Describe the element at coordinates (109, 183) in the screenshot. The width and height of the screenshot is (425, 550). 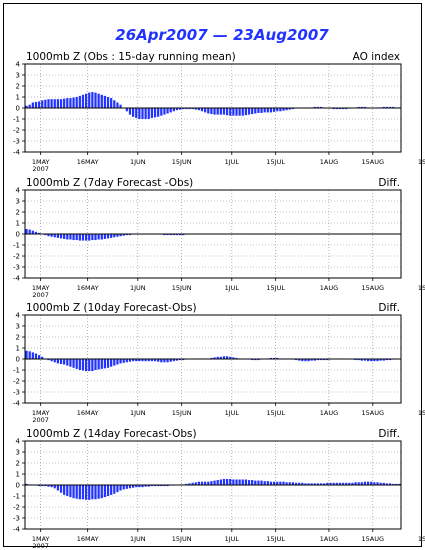
I see `panel-title: 1000mb Z (7day Forecast -Obs)` at that location.